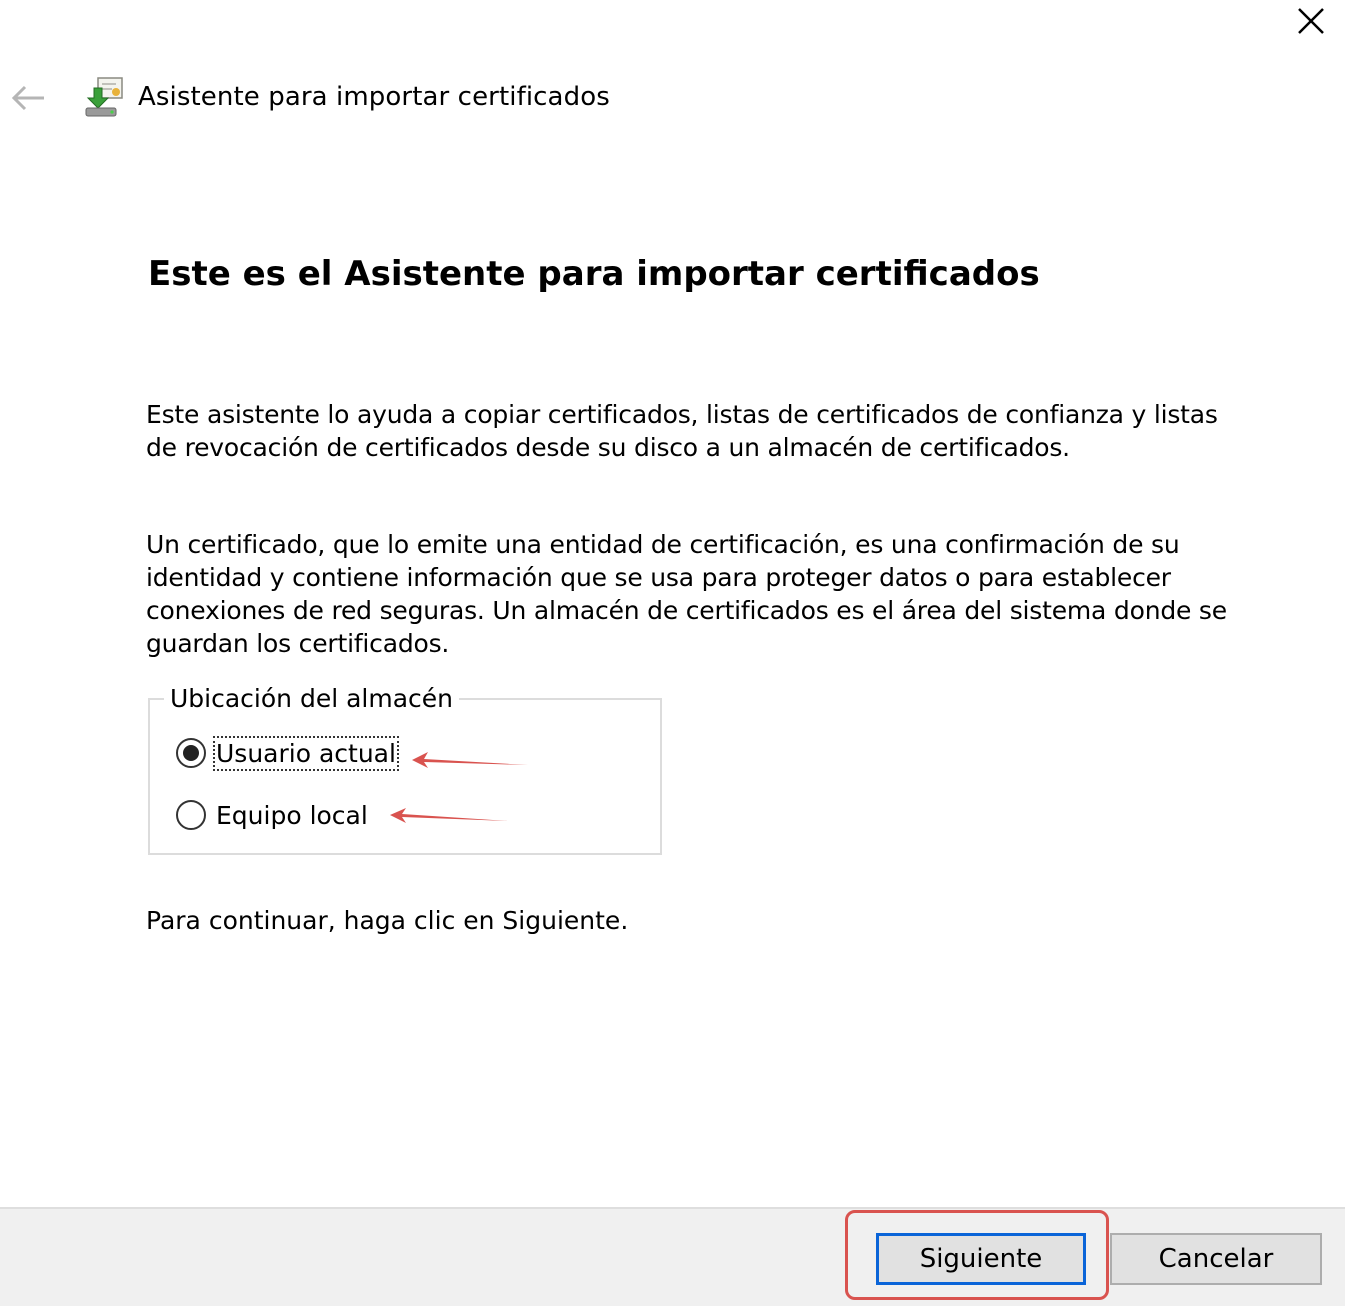  I want to click on radio-button-checked, so click(191, 753).